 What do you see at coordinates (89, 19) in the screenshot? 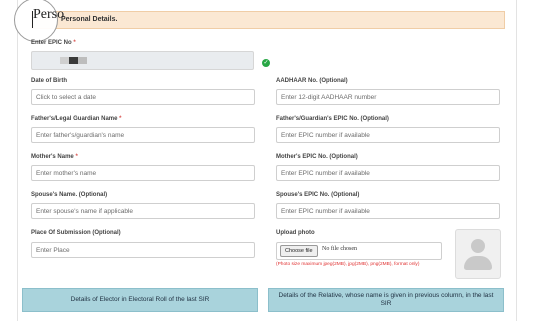
I see `section-title: Personal Details.` at bounding box center [89, 19].